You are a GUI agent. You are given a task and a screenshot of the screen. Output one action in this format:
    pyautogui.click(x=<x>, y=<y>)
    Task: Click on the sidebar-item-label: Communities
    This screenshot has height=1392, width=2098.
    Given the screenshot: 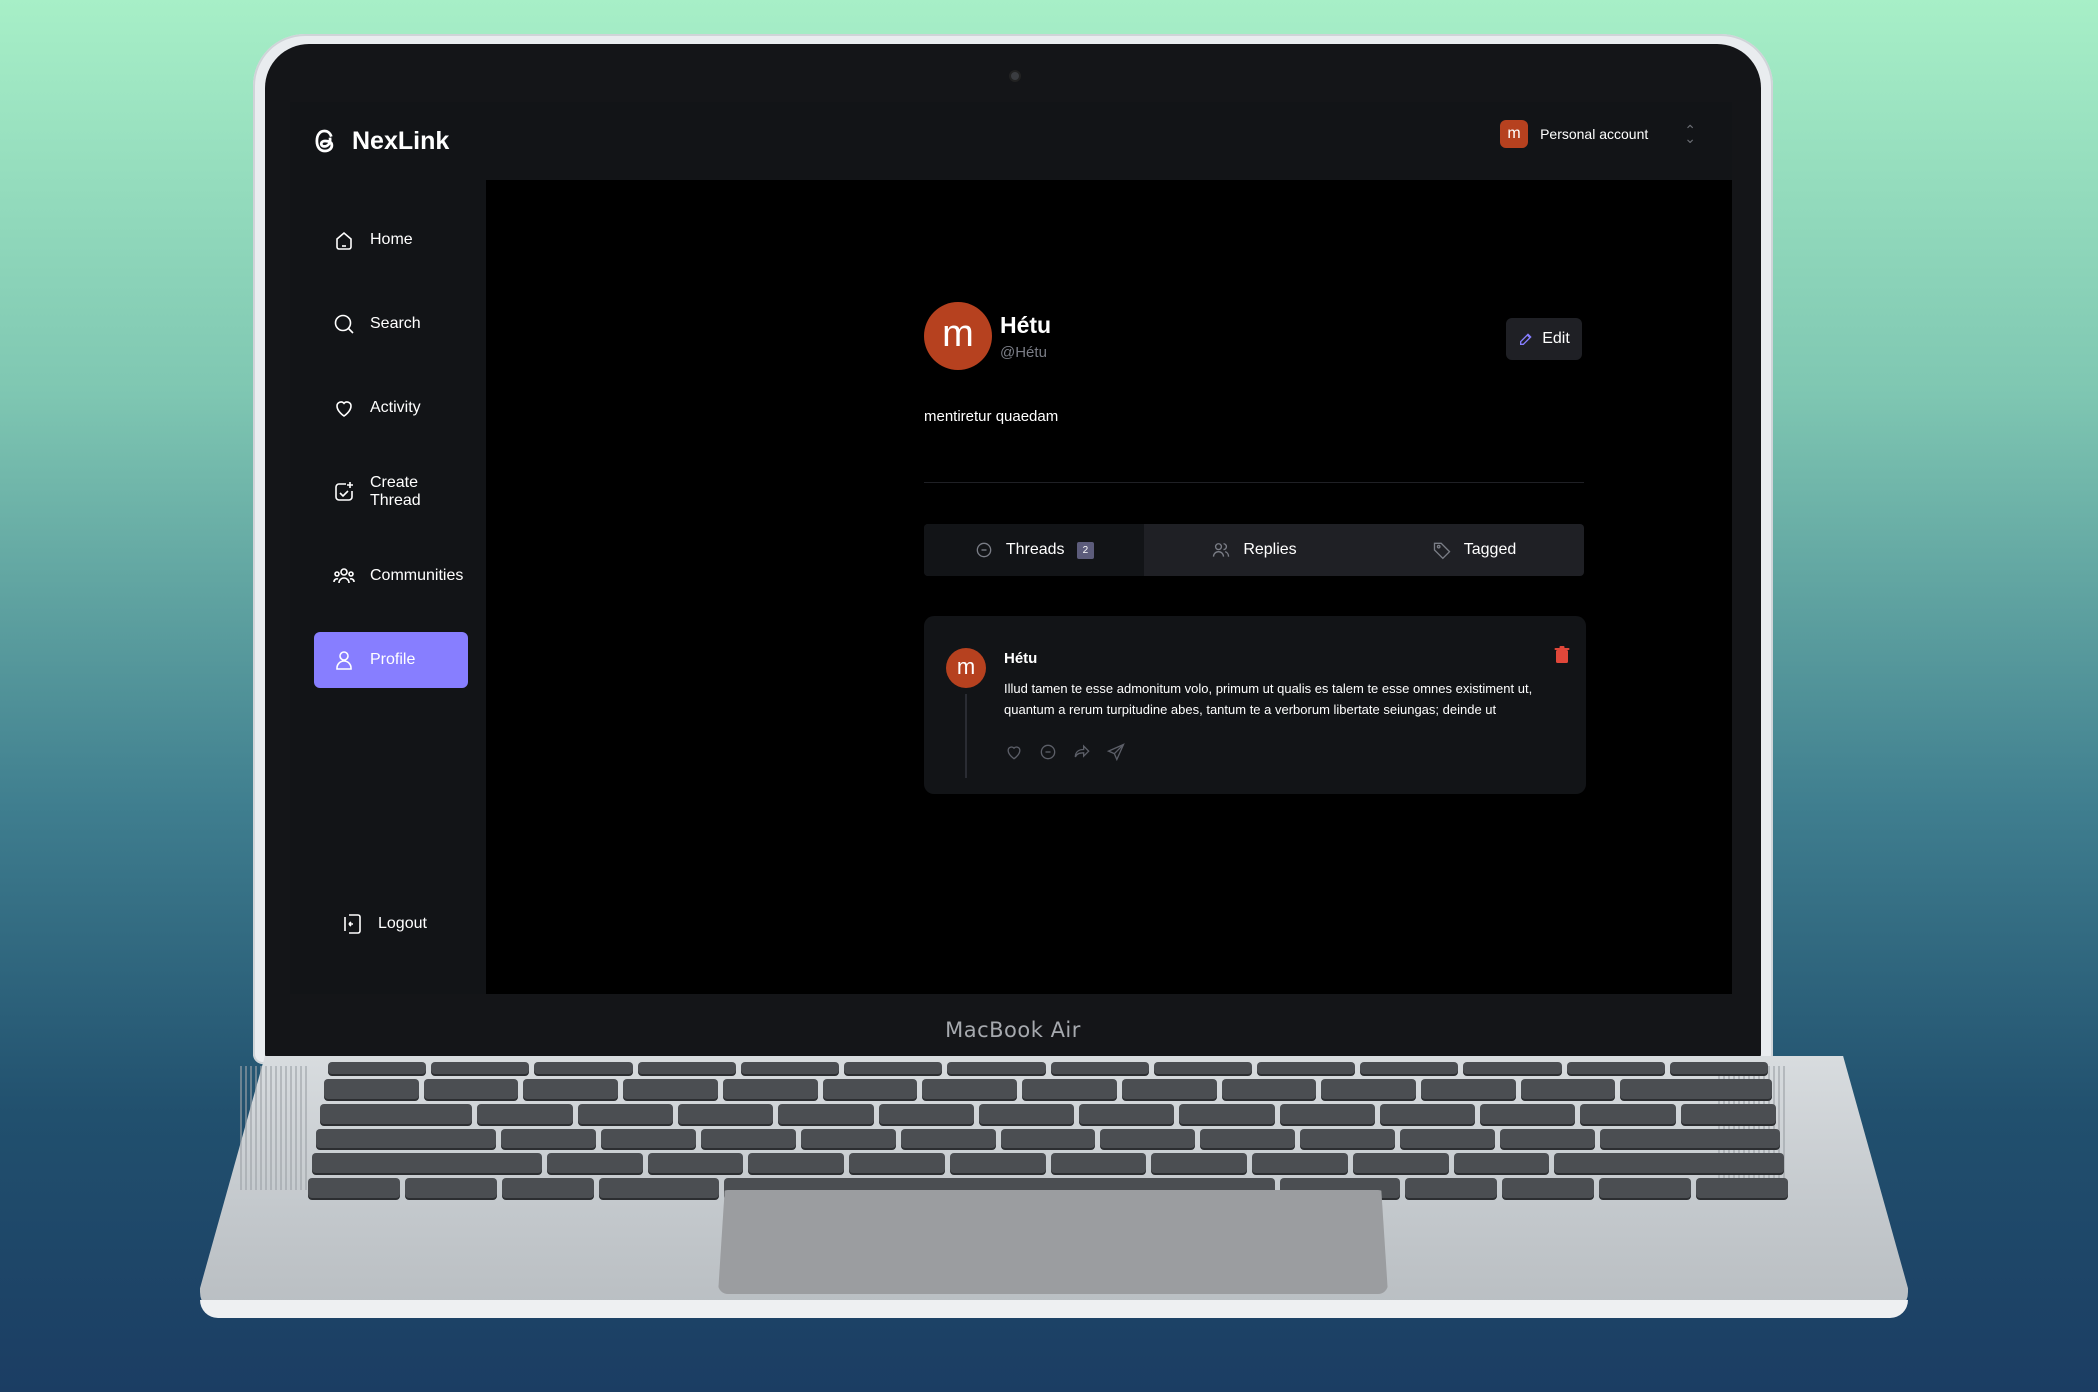 What is the action you would take?
    pyautogui.click(x=417, y=575)
    